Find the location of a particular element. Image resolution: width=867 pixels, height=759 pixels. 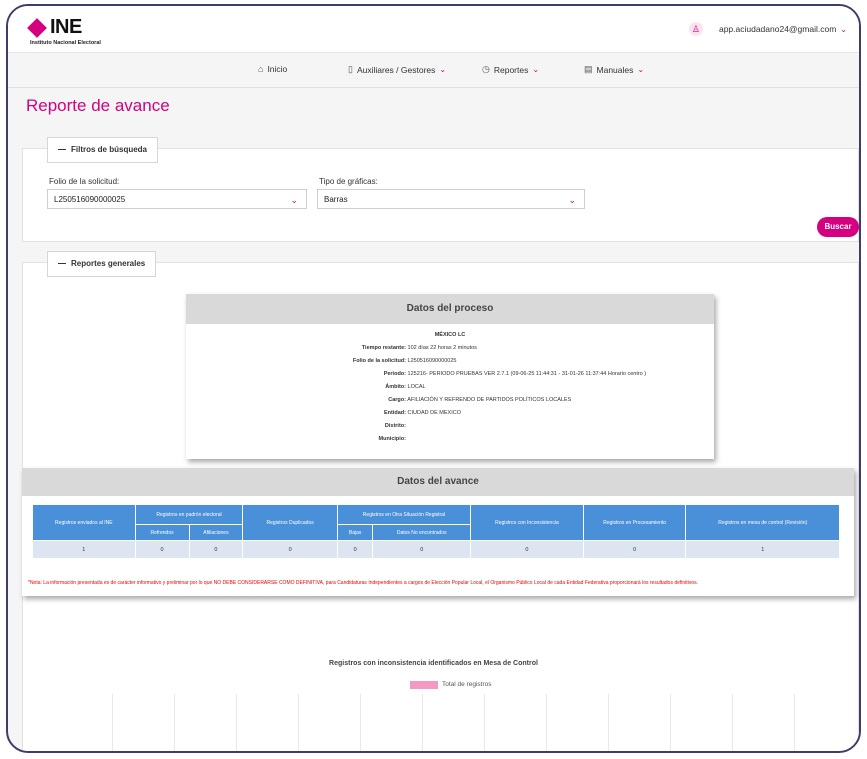

reports-legend-label: Reportes generales is located at coordinates (108, 263).